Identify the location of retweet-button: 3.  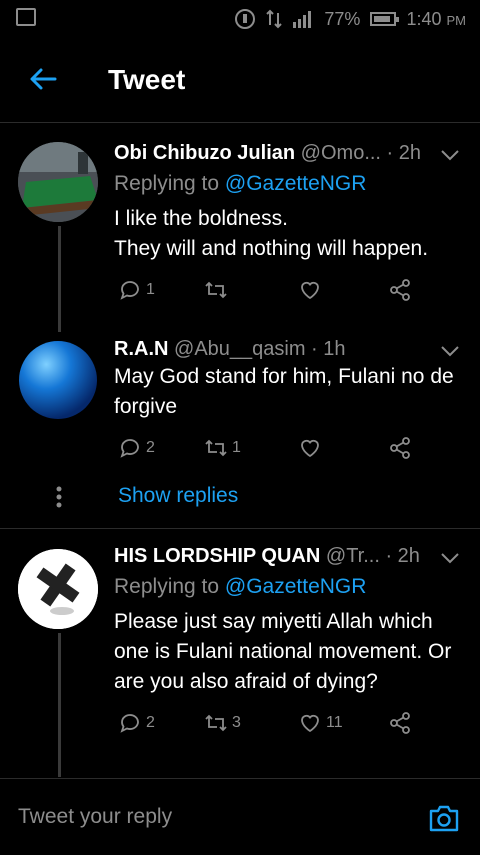
(222, 723).